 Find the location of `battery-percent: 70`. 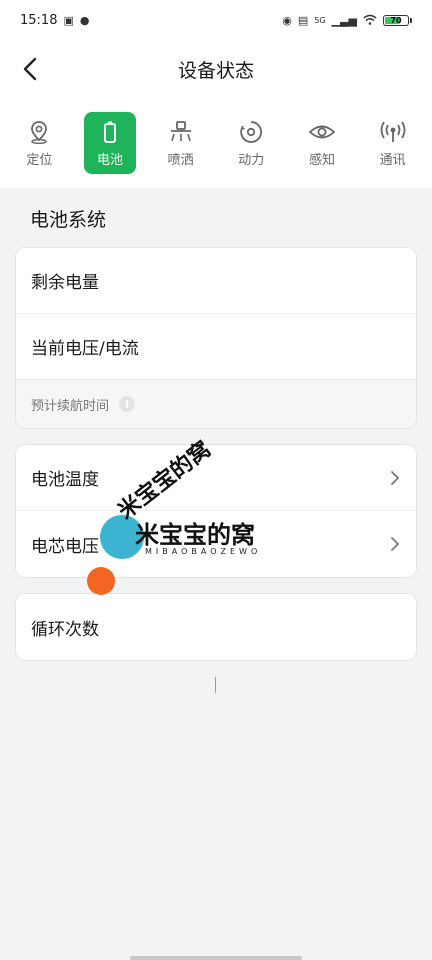

battery-percent: 70 is located at coordinates (396, 20).